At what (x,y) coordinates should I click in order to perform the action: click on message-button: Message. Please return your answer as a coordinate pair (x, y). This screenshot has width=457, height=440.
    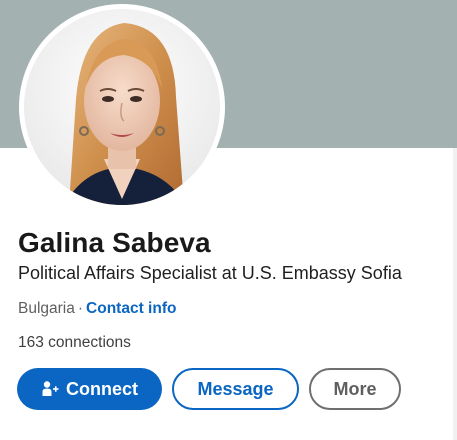
    Looking at the image, I should click on (235, 389).